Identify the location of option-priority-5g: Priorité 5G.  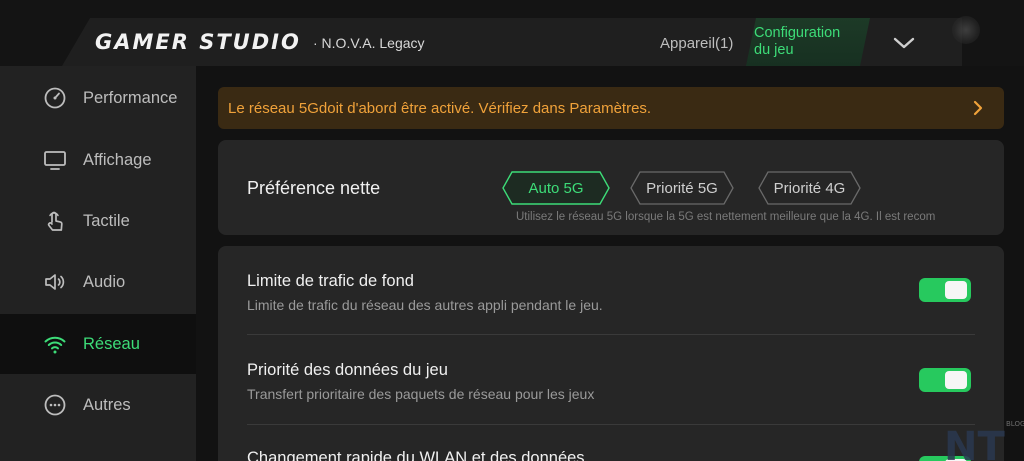
(682, 188).